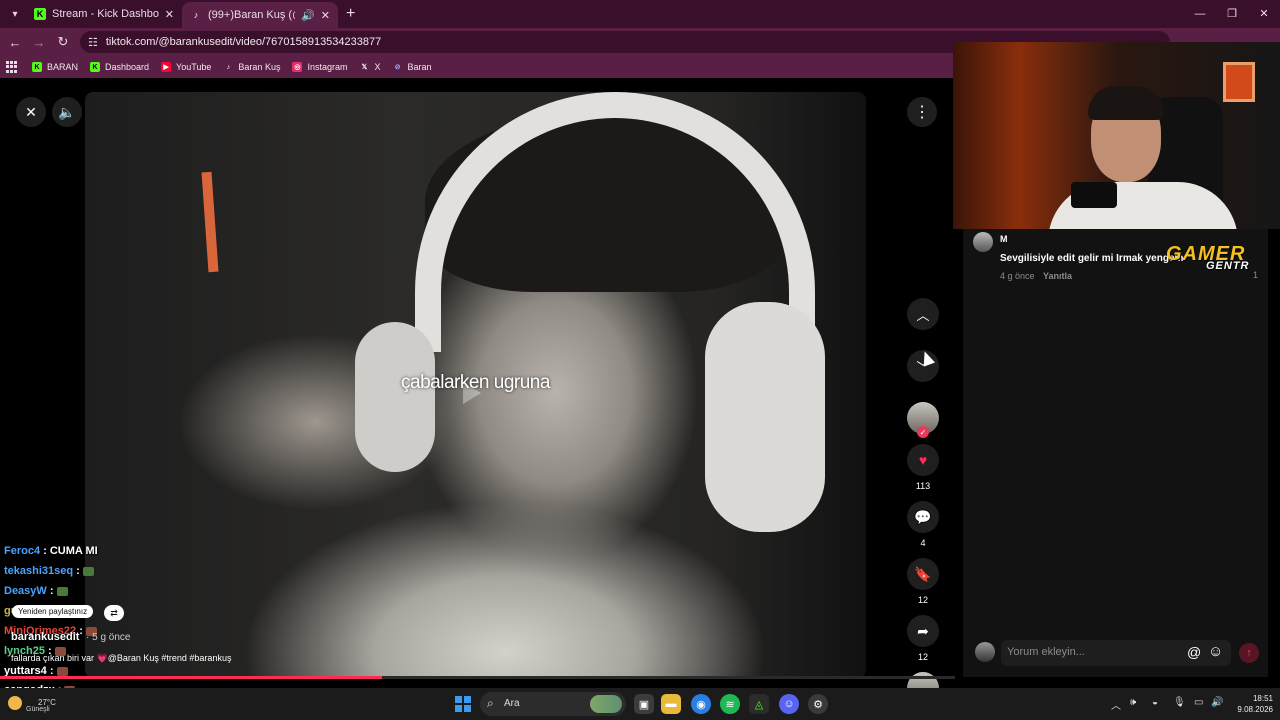  Describe the element at coordinates (166, 67) in the screenshot. I see `youtube-icon: ▶` at that location.